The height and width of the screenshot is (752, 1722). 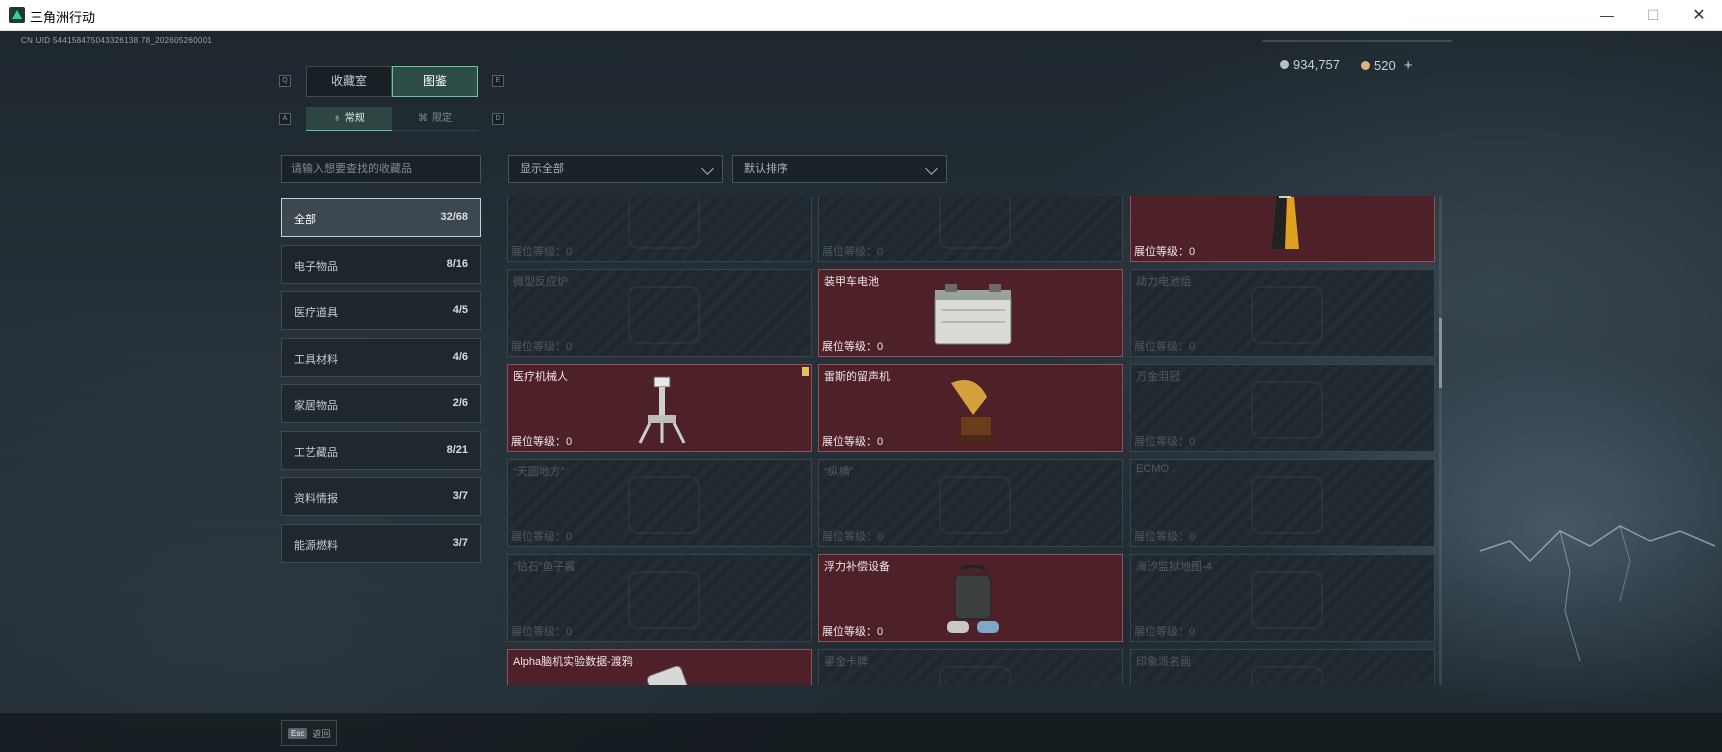 I want to click on collection-item-card: 浮力补偿设备 展位等级：0, so click(x=970, y=598).